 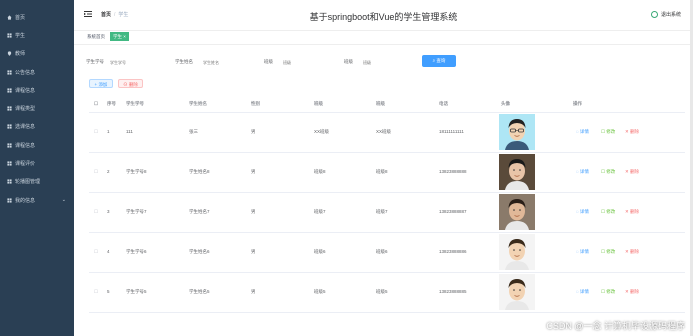 I want to click on batch-delete-button: ⊖ 删除, so click(x=130, y=83).